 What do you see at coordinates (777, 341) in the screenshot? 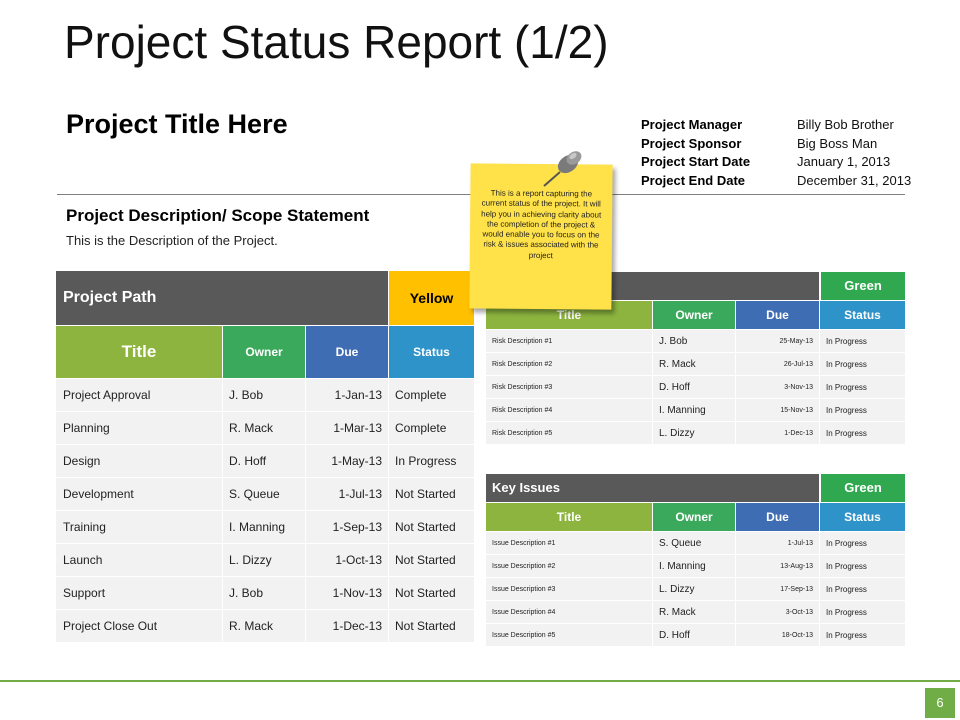
I see `cell-due: 25-May-13` at bounding box center [777, 341].